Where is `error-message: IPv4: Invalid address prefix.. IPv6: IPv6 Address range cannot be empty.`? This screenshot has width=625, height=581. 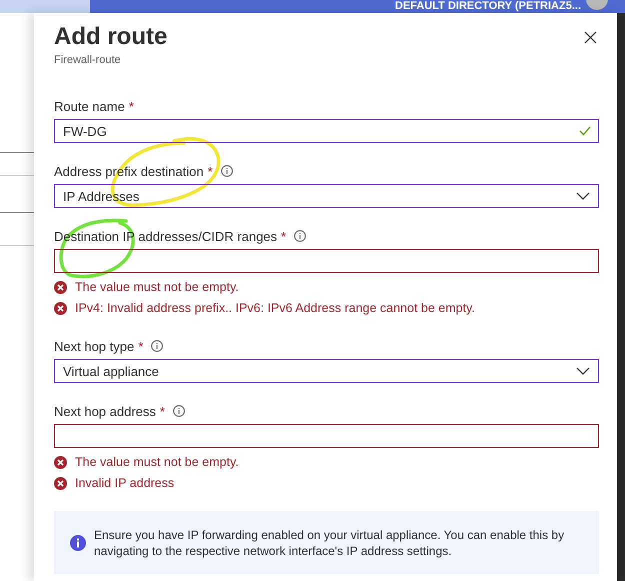
error-message: IPv4: Invalid address prefix.. IPv6: IPv6 Address range cannot be empty. is located at coordinates (275, 308).